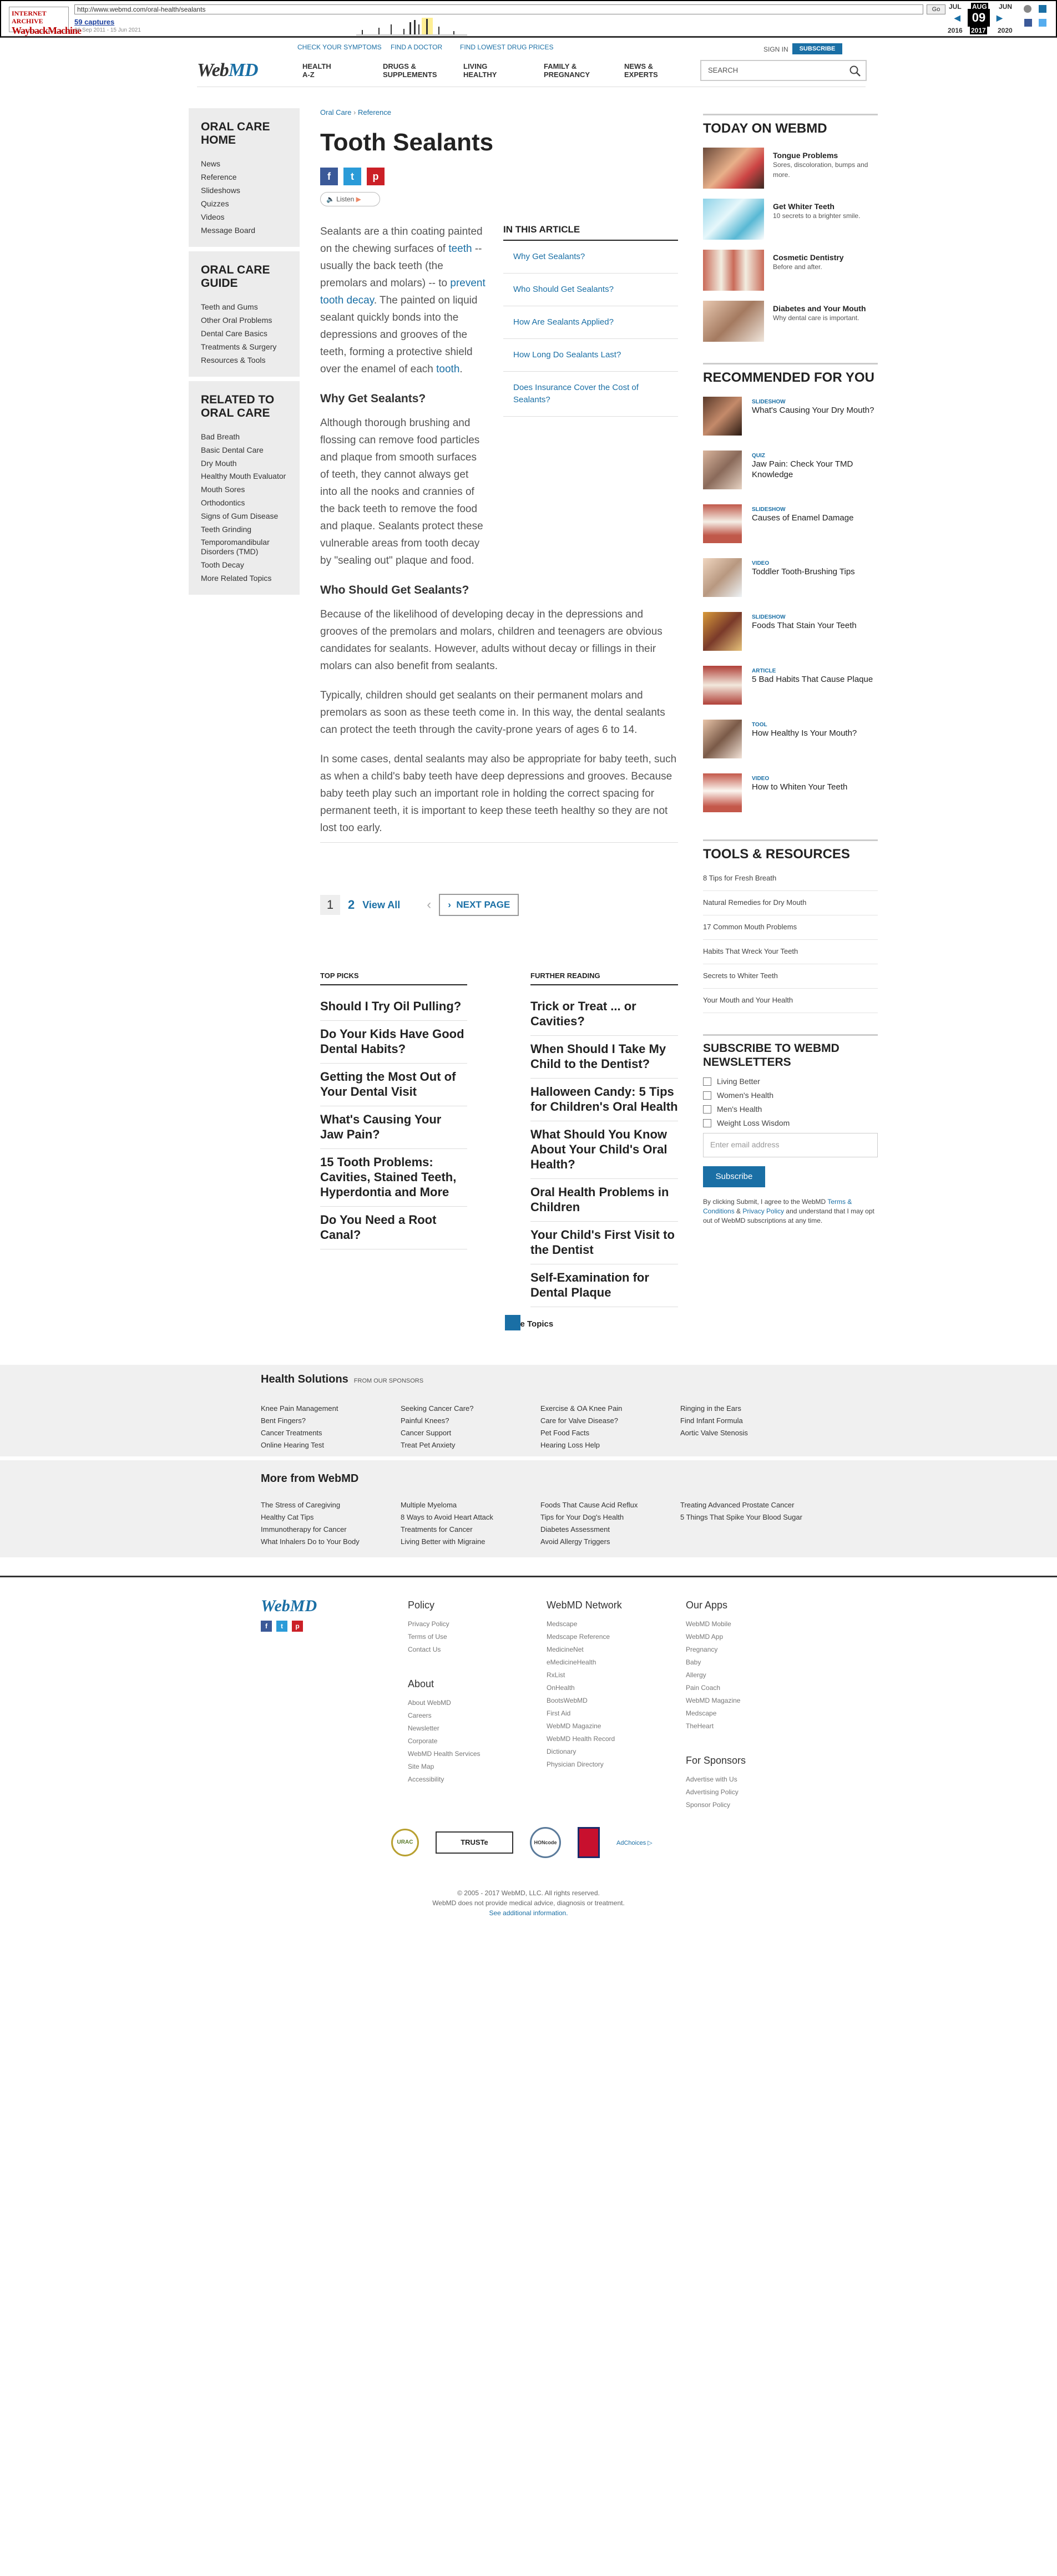  I want to click on today-item: Cosmetic Dentistry Before and after., so click(791, 270).